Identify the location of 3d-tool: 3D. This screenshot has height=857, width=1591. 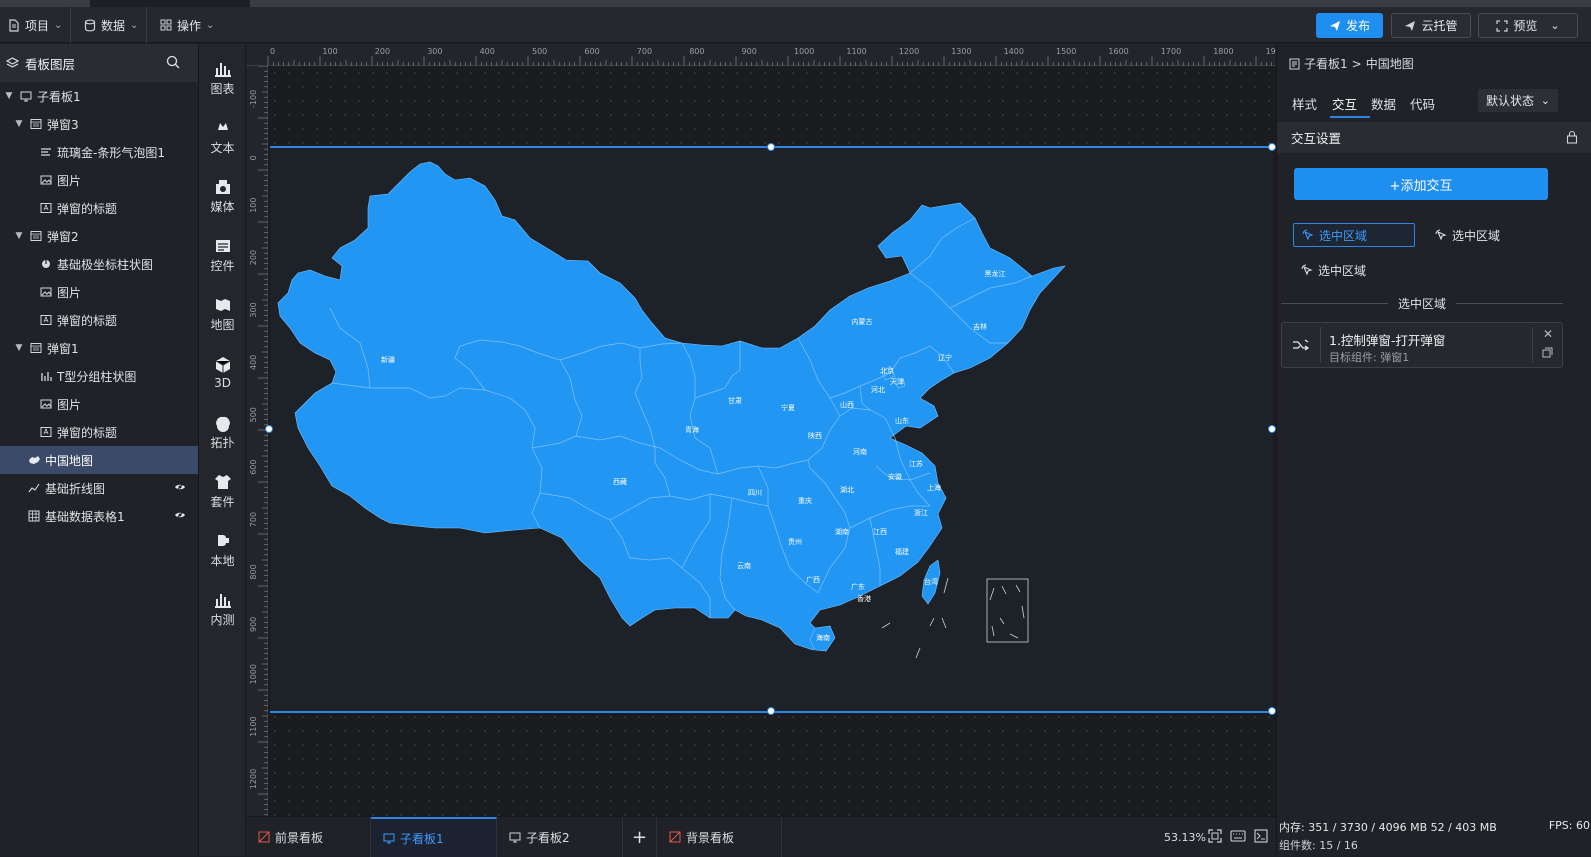
(222, 373).